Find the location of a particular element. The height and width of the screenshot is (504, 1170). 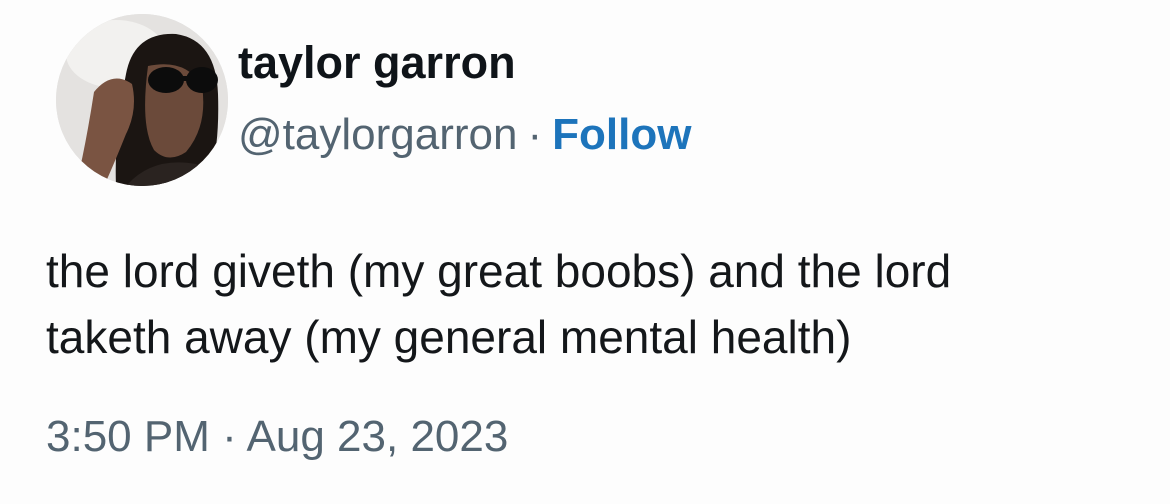

avatar-photo-icon is located at coordinates (142, 100).